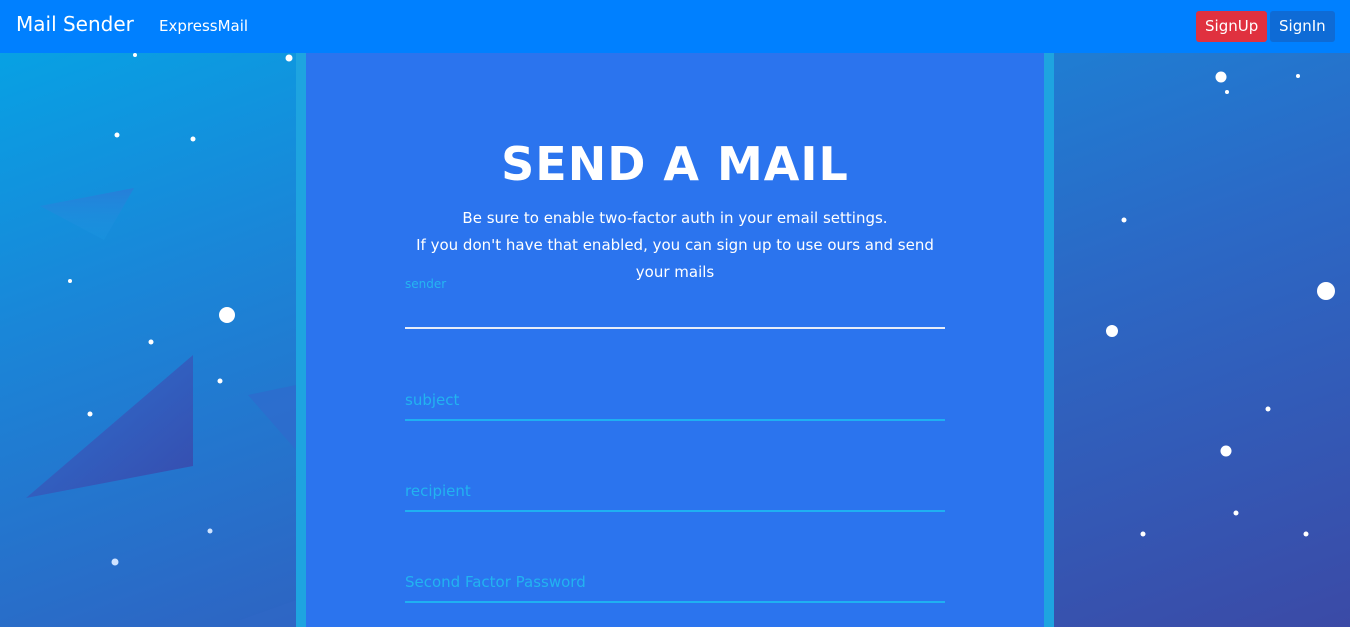 The width and height of the screenshot is (1350, 627). I want to click on subject-field-group, so click(675, 405).